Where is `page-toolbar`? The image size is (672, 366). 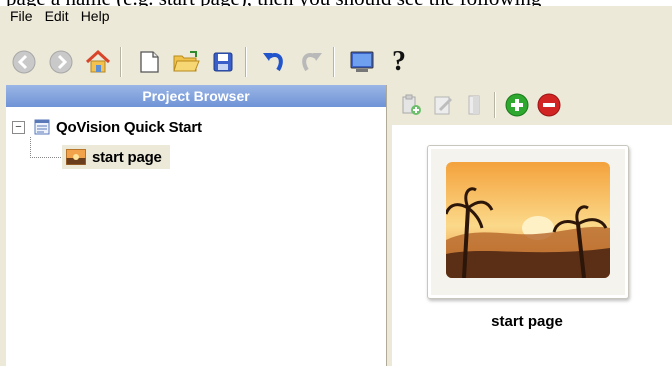
page-toolbar is located at coordinates (532, 105).